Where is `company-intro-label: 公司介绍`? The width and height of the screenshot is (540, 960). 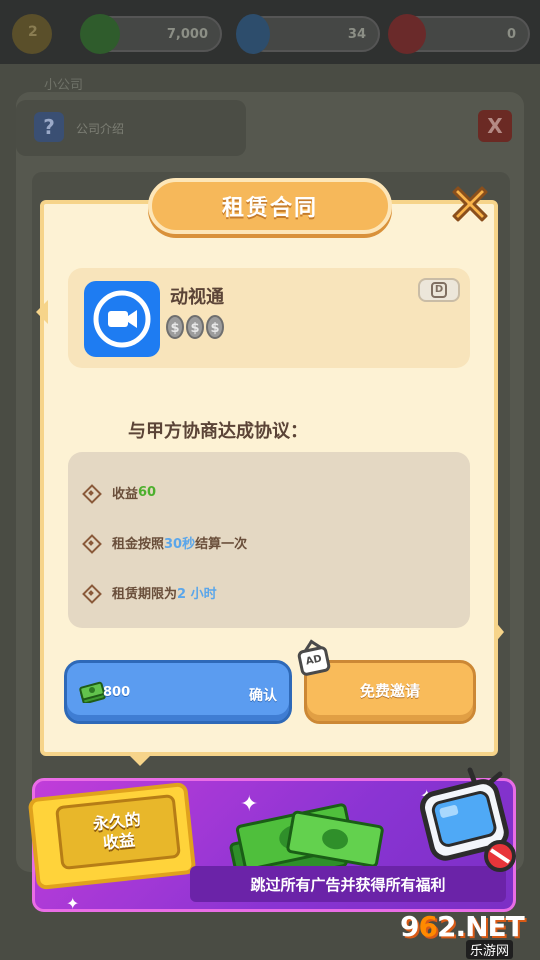 company-intro-label: 公司介绍 is located at coordinates (100, 129).